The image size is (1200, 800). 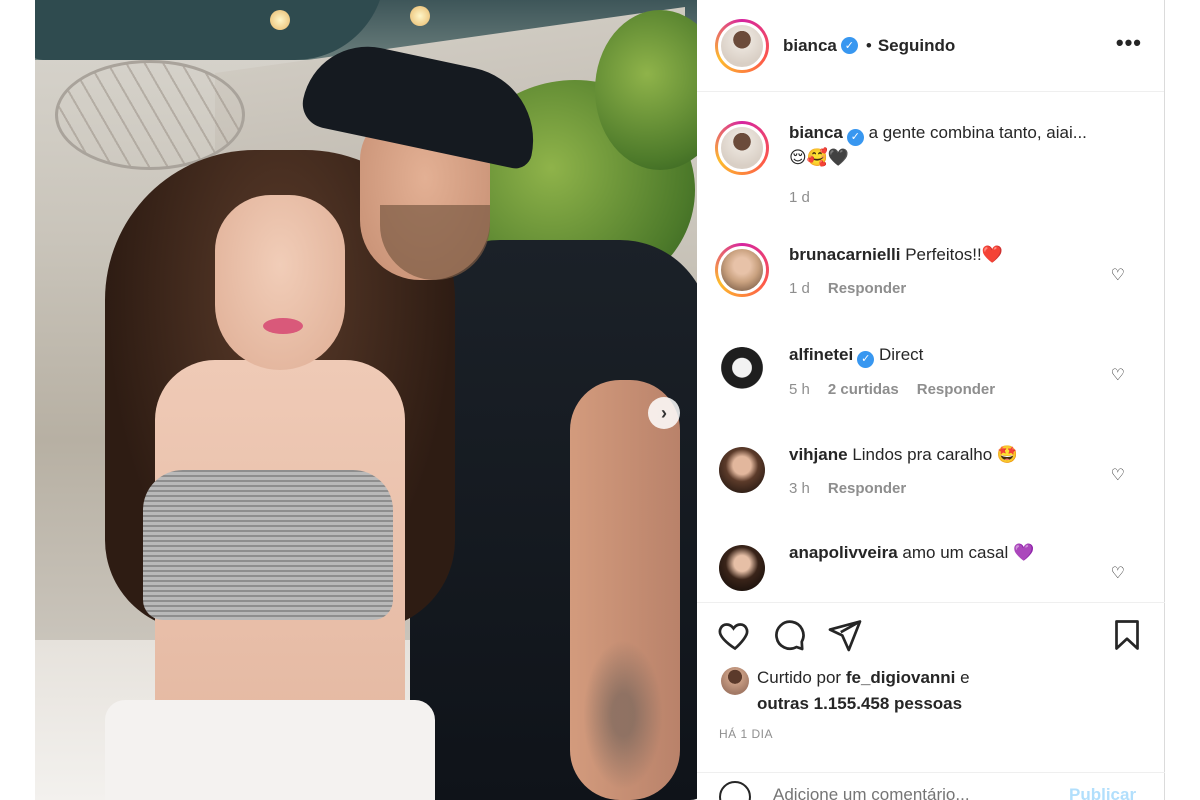 What do you see at coordinates (954, 254) in the screenshot?
I see `comment-text: Perfeitos!!❤️` at bounding box center [954, 254].